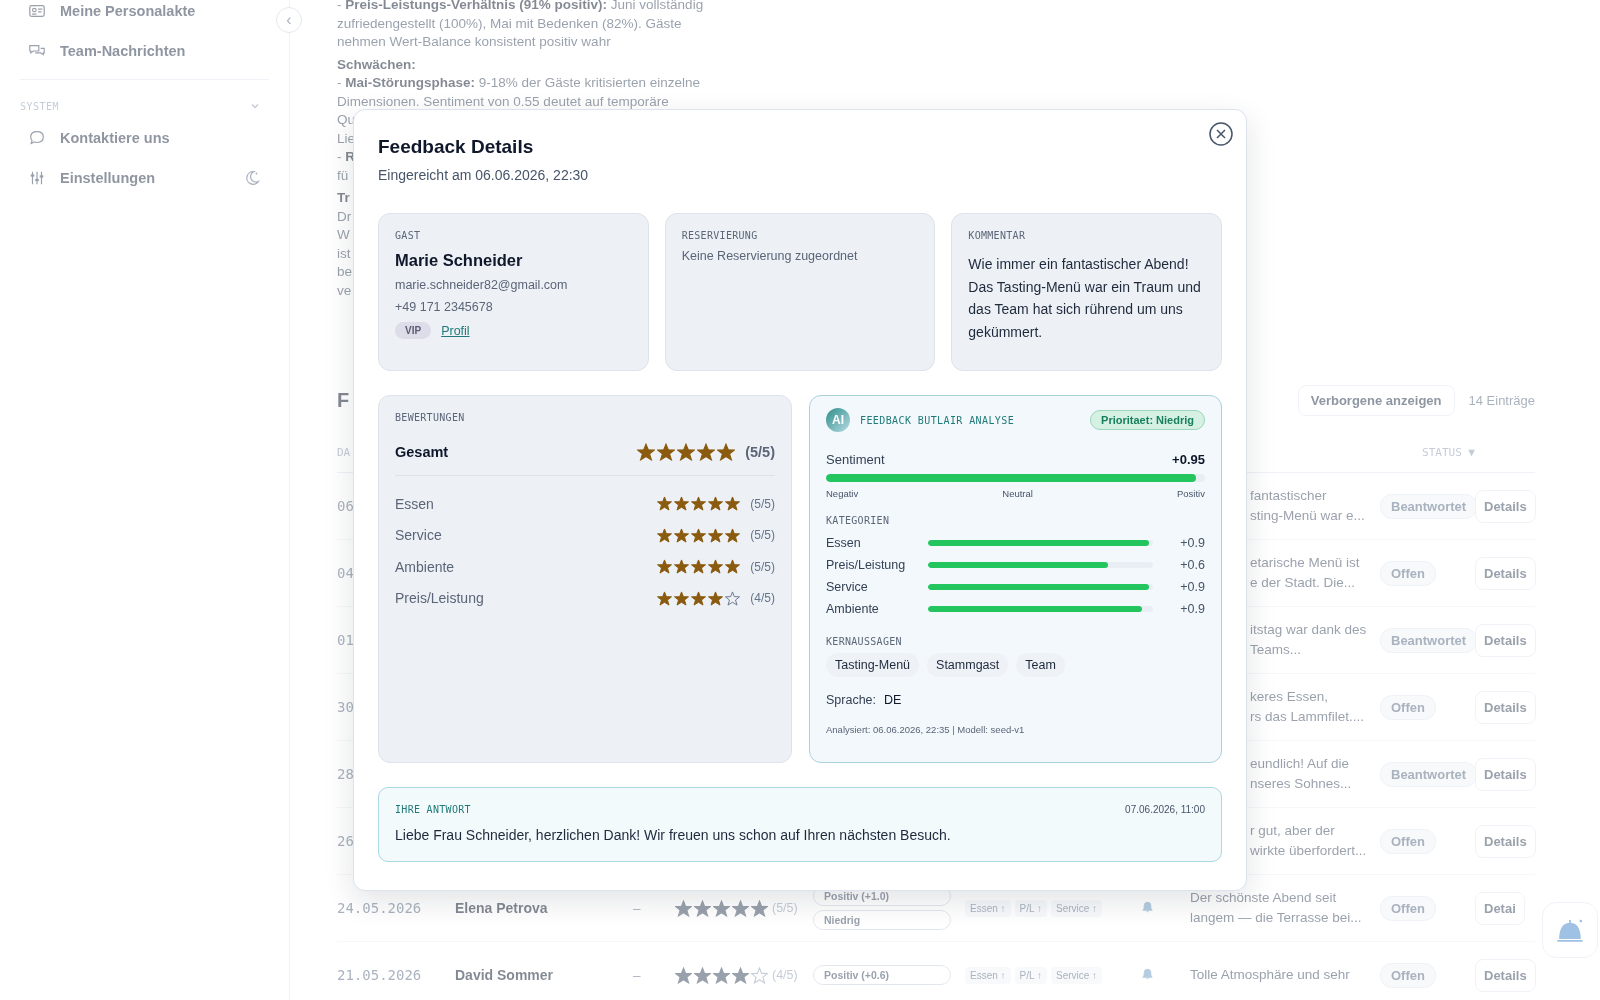 This screenshot has width=1600, height=1000. Describe the element at coordinates (144, 178) in the screenshot. I see `sidebar-item: Einstellungen` at that location.